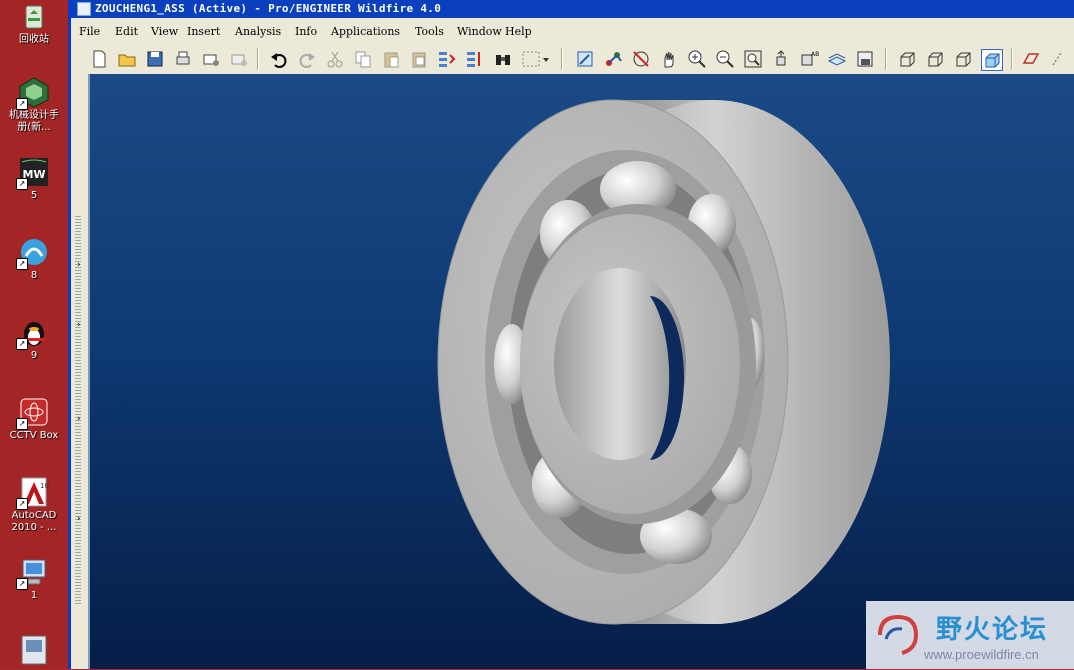 The image size is (1074, 670). I want to click on print-icon, so click(183, 59).